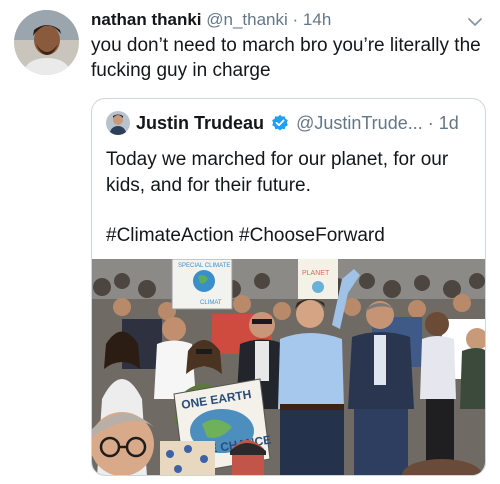  I want to click on user-handle: @n_thanki, so click(247, 19).